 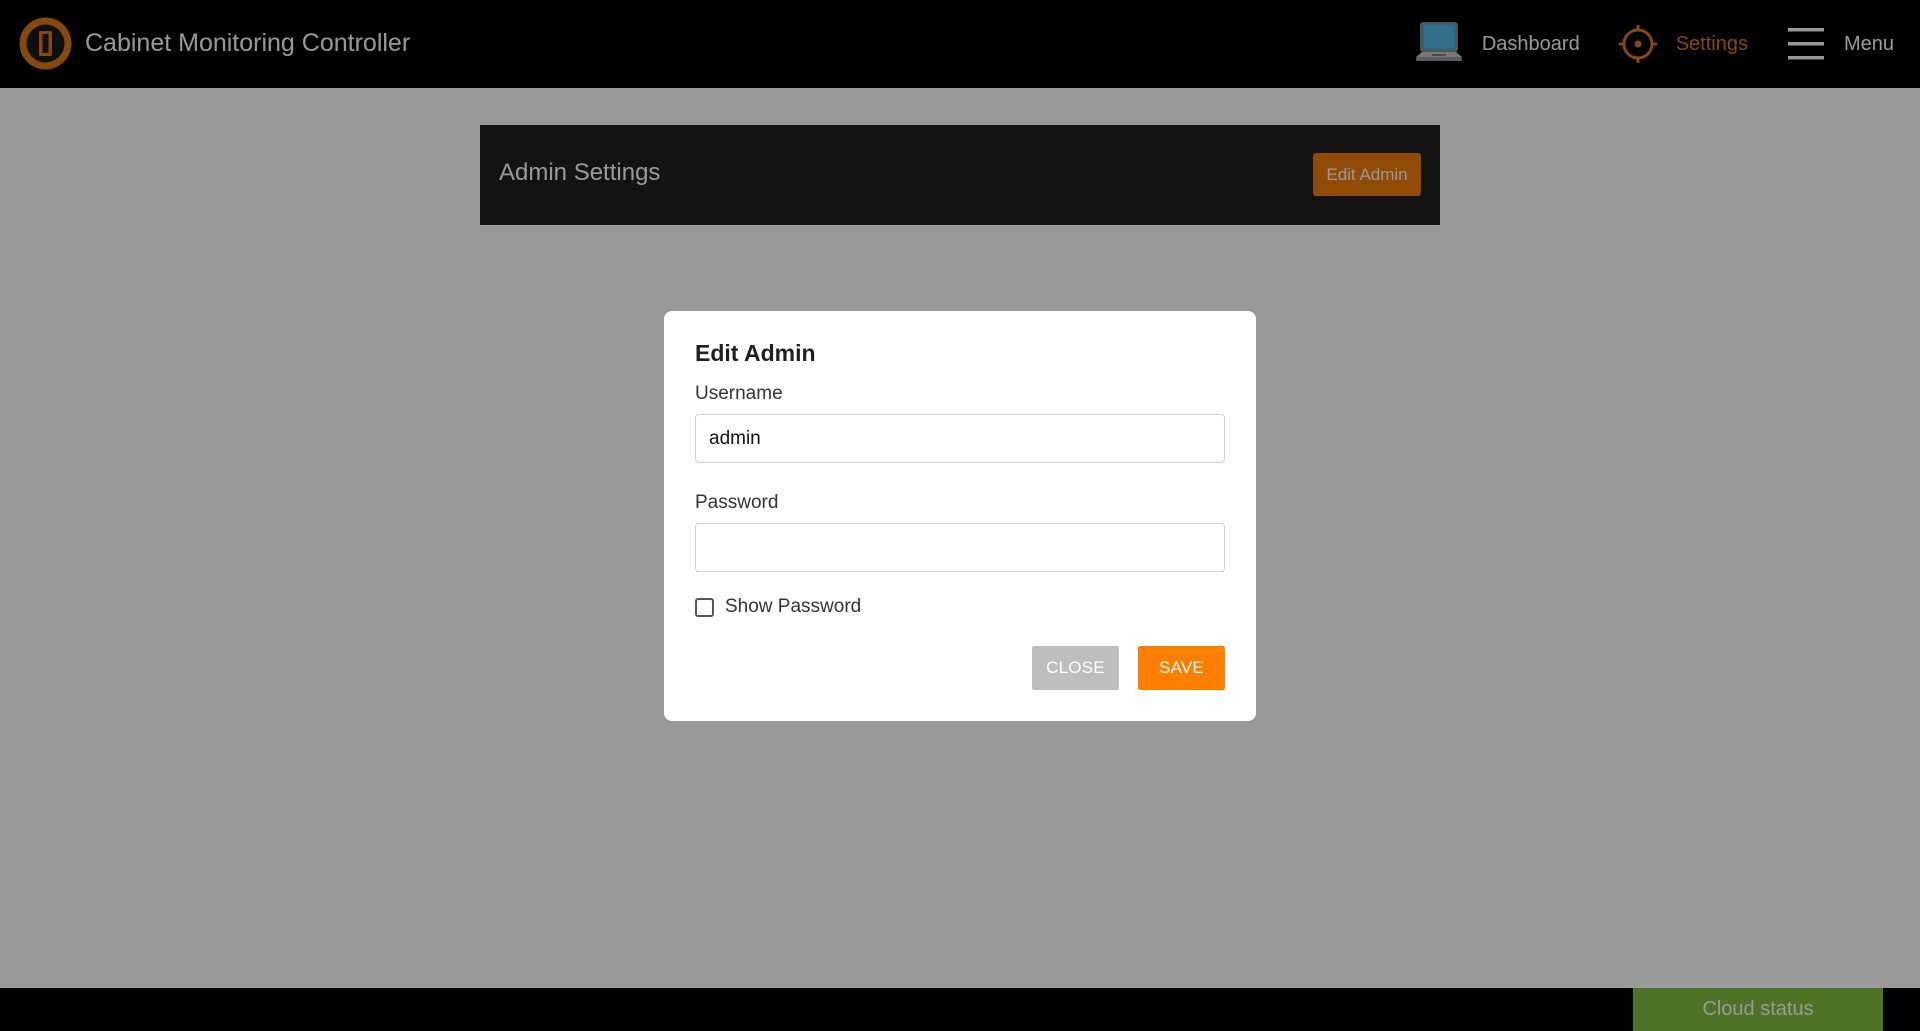 What do you see at coordinates (737, 502) in the screenshot?
I see `password-label: Password` at bounding box center [737, 502].